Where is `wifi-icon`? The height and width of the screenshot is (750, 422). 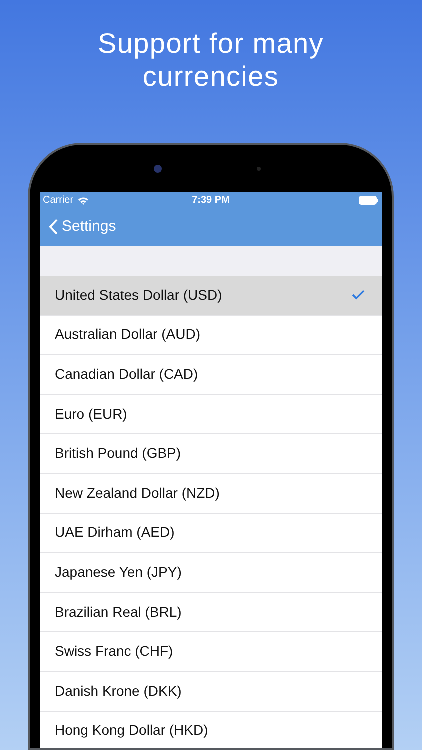
wifi-icon is located at coordinates (83, 200).